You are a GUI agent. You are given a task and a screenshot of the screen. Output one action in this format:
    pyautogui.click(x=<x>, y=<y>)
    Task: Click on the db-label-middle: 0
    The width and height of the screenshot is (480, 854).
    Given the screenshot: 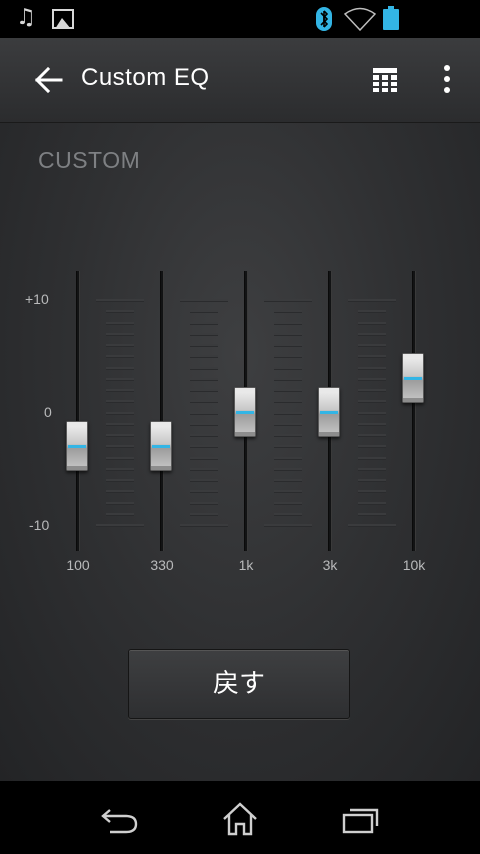 What is the action you would take?
    pyautogui.click(x=48, y=412)
    